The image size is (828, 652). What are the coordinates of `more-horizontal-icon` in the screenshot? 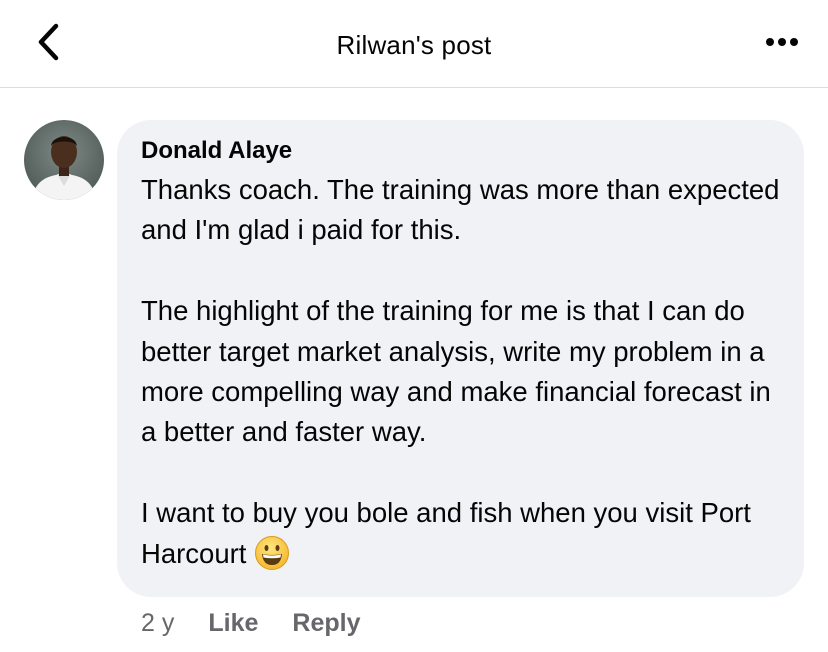 It's located at (782, 43).